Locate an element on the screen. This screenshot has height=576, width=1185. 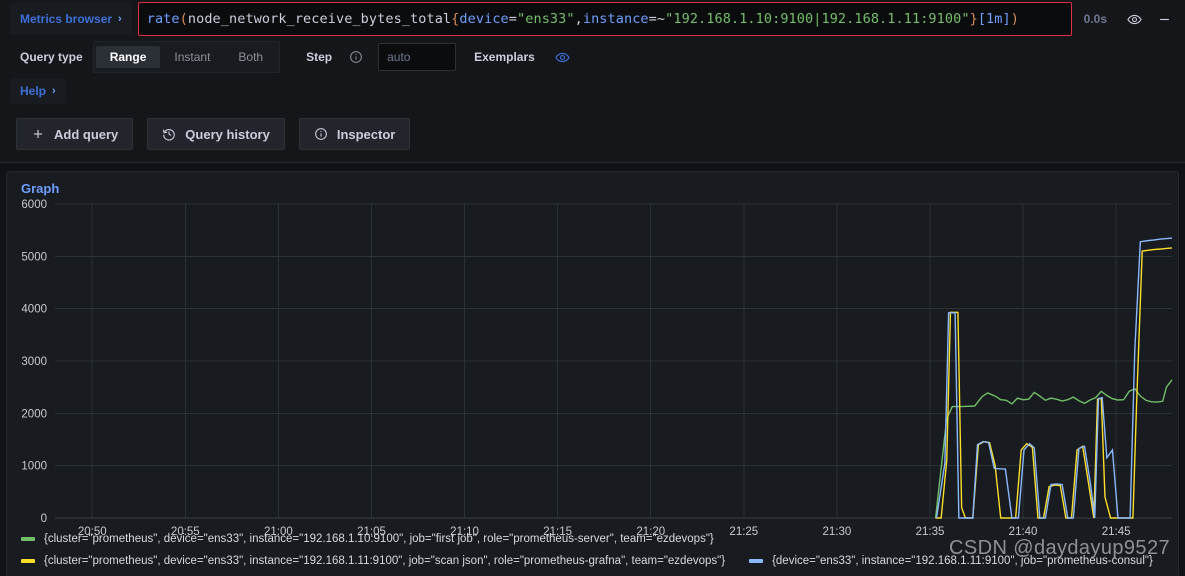
query-actions-row: Add query Query history Inspector is located at coordinates (592, 136).